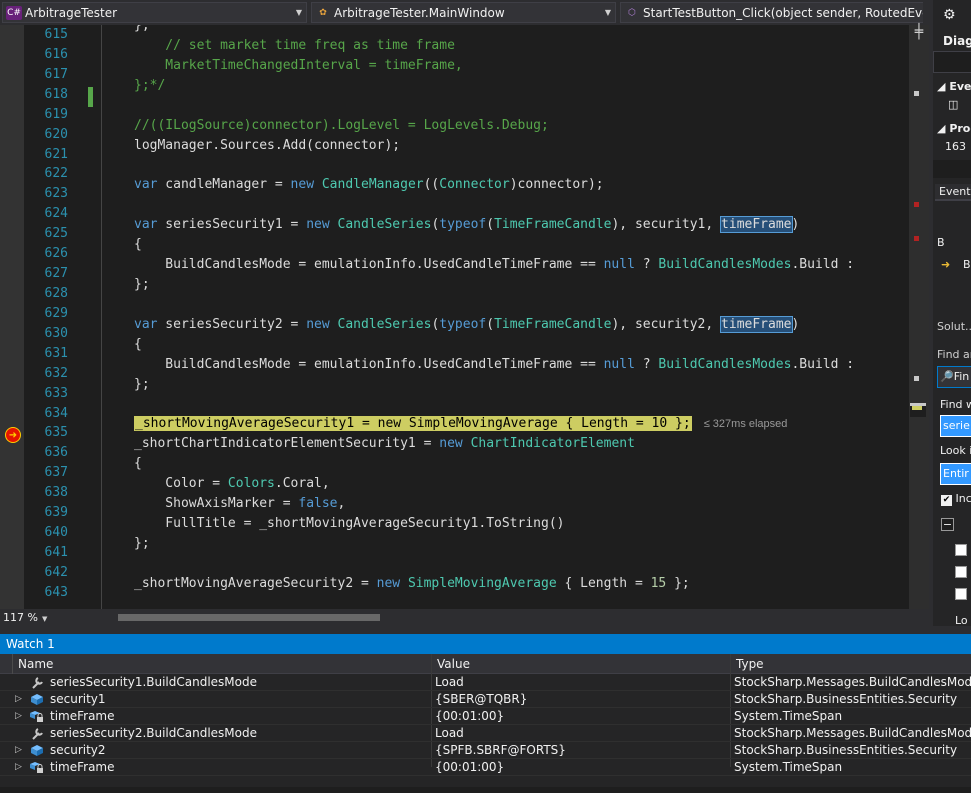 The width and height of the screenshot is (971, 793). Describe the element at coordinates (485, 784) in the screenshot. I see `watch-empty-row` at that location.